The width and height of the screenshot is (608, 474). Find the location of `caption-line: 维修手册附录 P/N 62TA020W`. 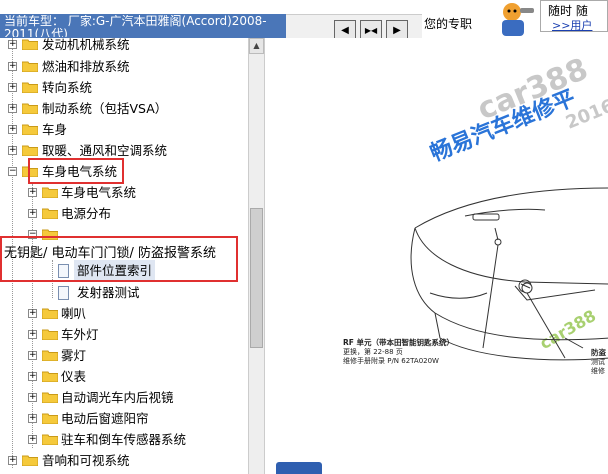

caption-line: 维修手册附录 P/N 62TA020W is located at coordinates (391, 361).